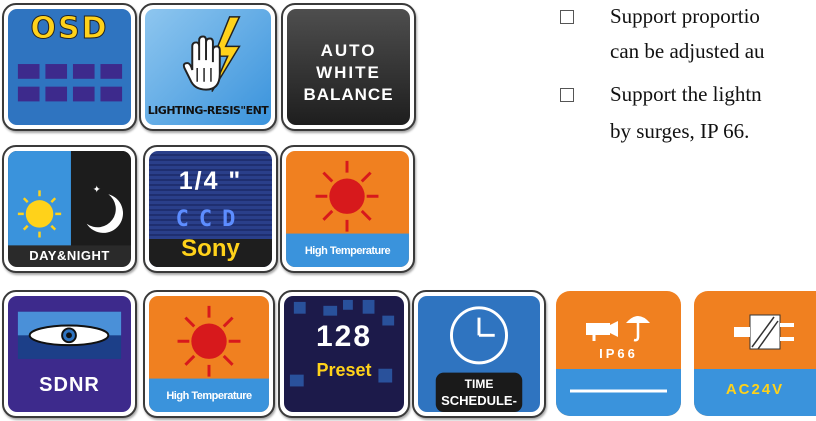  Describe the element at coordinates (209, 354) in the screenshot. I see `high-temperature-badge-2: High Temperature` at that location.